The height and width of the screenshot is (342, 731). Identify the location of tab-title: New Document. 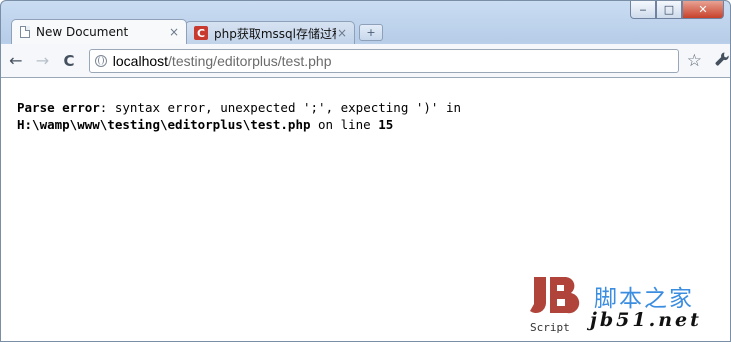
(82, 32).